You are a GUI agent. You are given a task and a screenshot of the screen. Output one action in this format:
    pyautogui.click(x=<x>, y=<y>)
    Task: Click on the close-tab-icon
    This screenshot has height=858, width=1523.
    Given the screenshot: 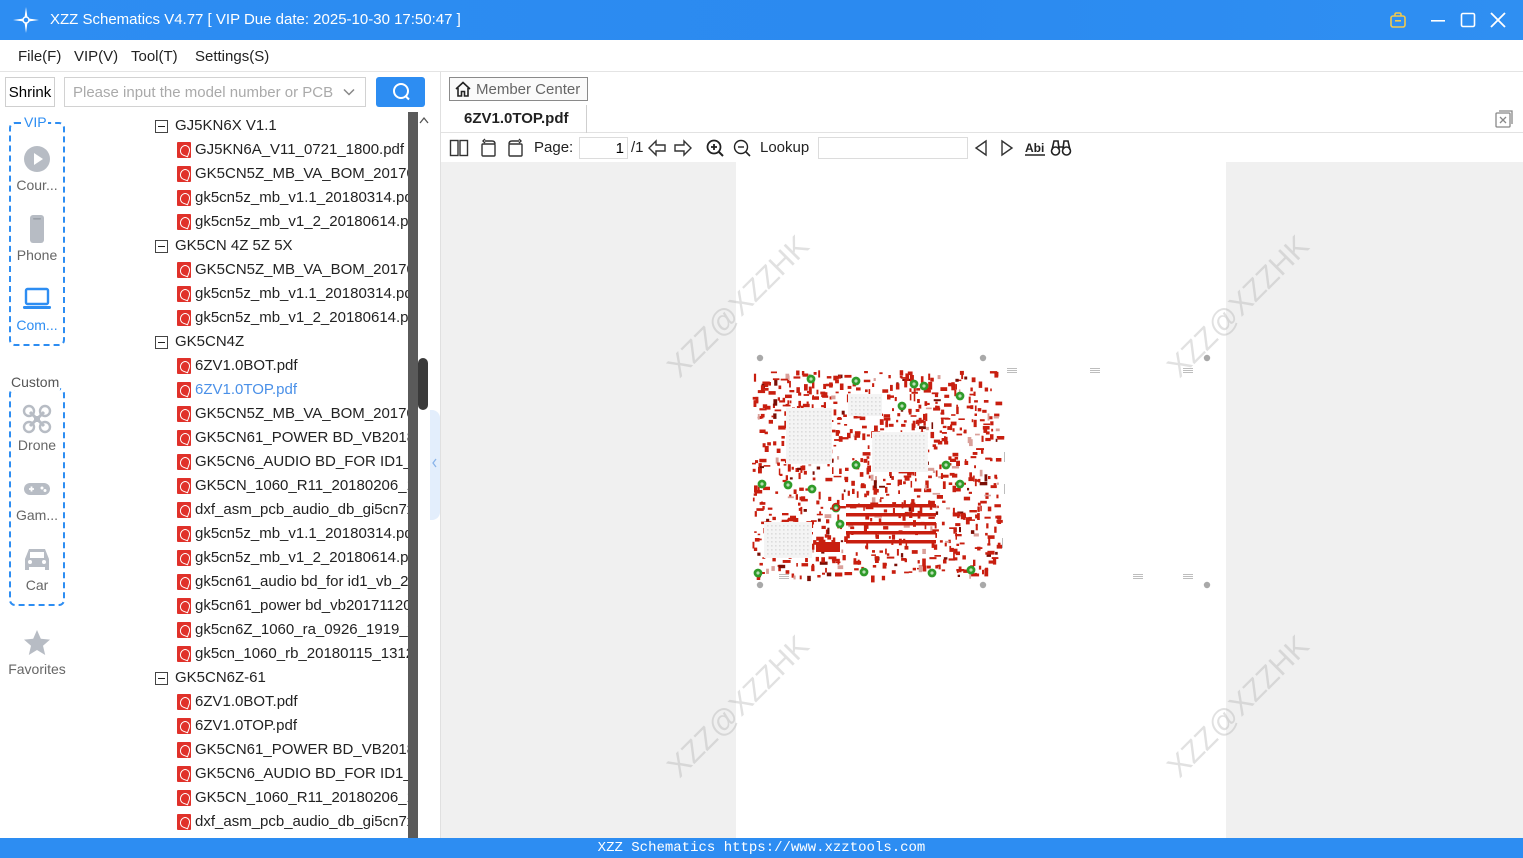 What is the action you would take?
    pyautogui.click(x=1504, y=119)
    